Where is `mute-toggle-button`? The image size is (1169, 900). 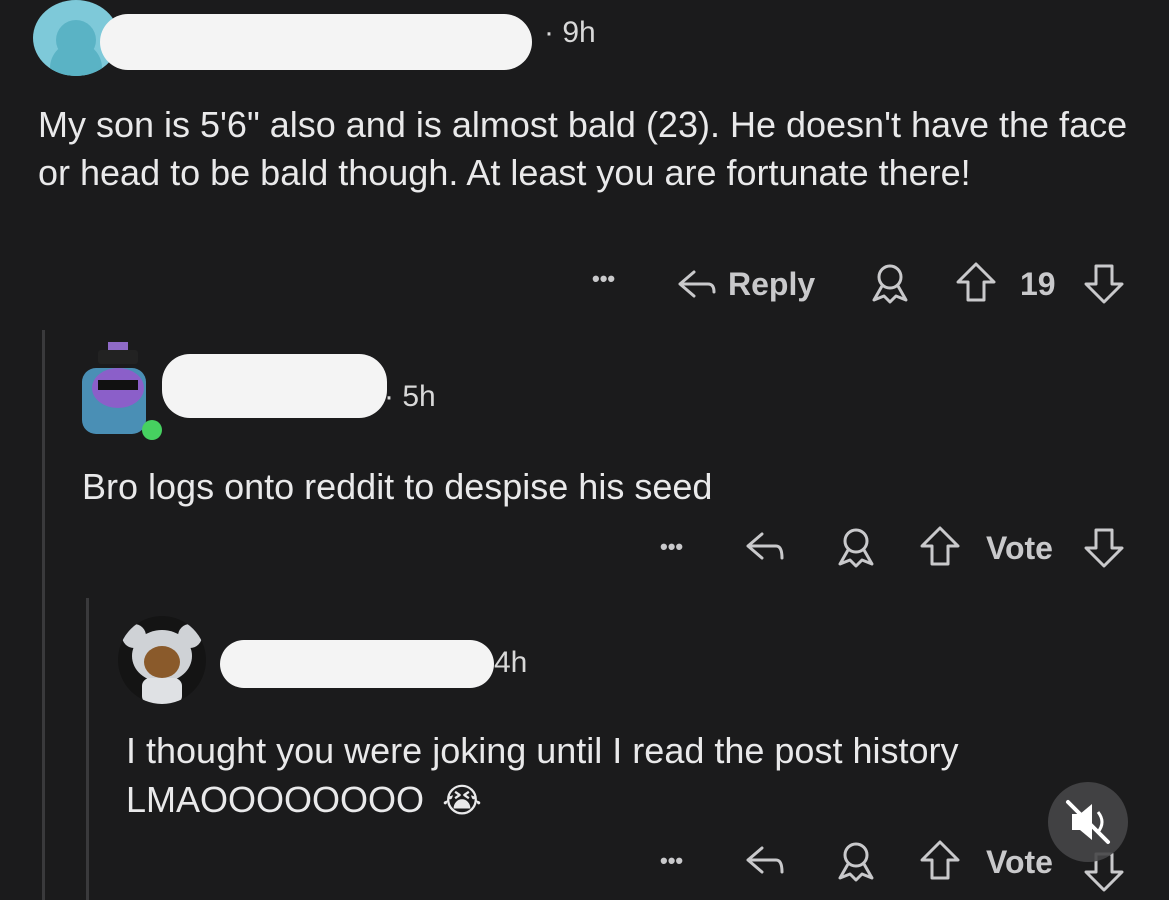
mute-toggle-button is located at coordinates (1088, 822).